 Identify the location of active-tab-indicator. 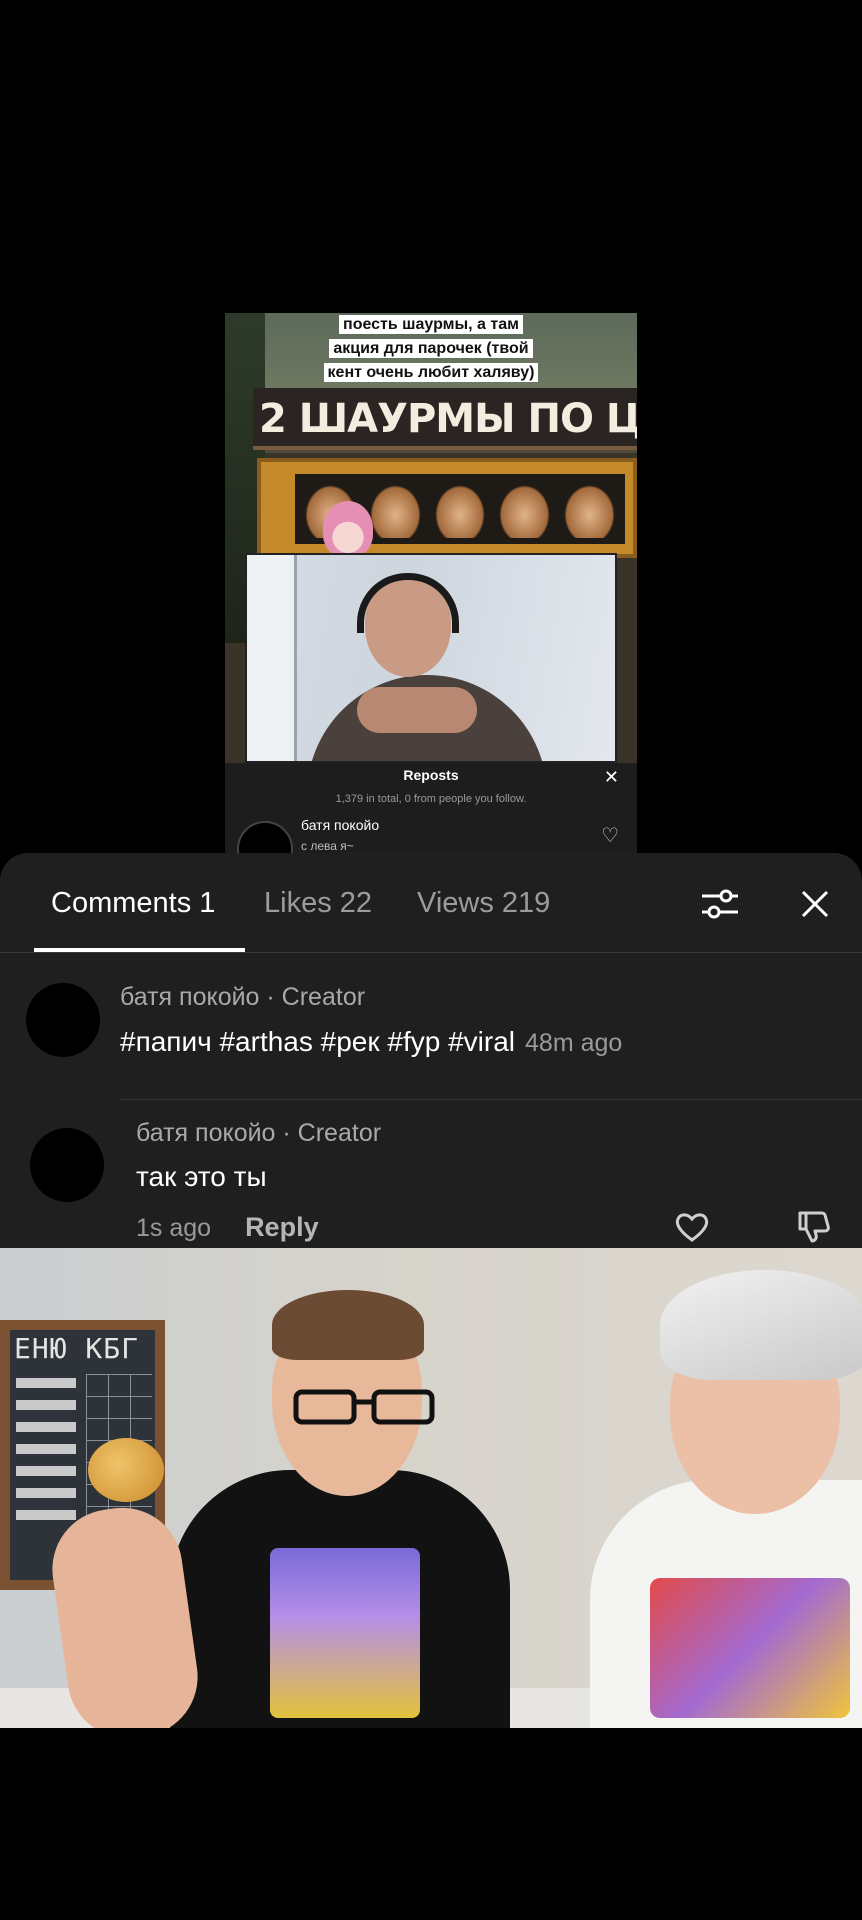
(139, 950).